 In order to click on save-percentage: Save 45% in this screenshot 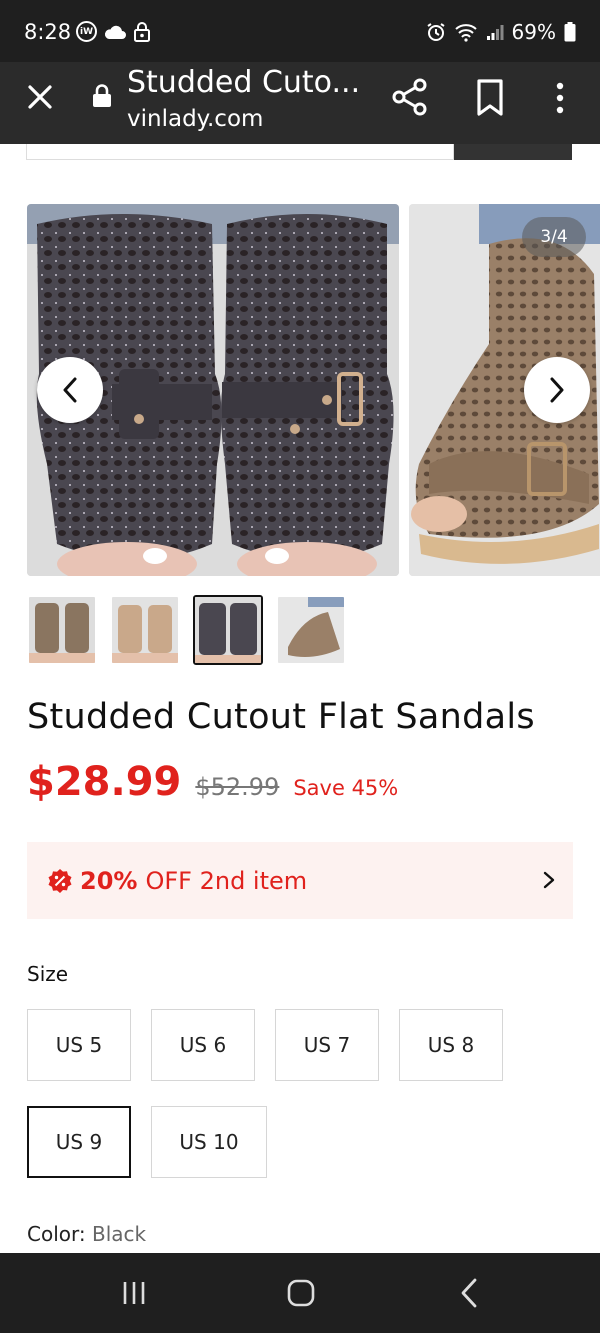, I will do `click(346, 788)`.